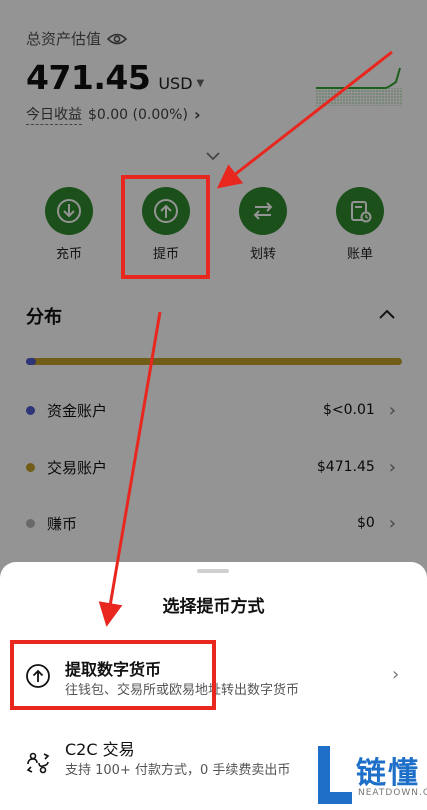 The image size is (427, 810). What do you see at coordinates (100, 749) in the screenshot?
I see `option-title: C2C 交易` at bounding box center [100, 749].